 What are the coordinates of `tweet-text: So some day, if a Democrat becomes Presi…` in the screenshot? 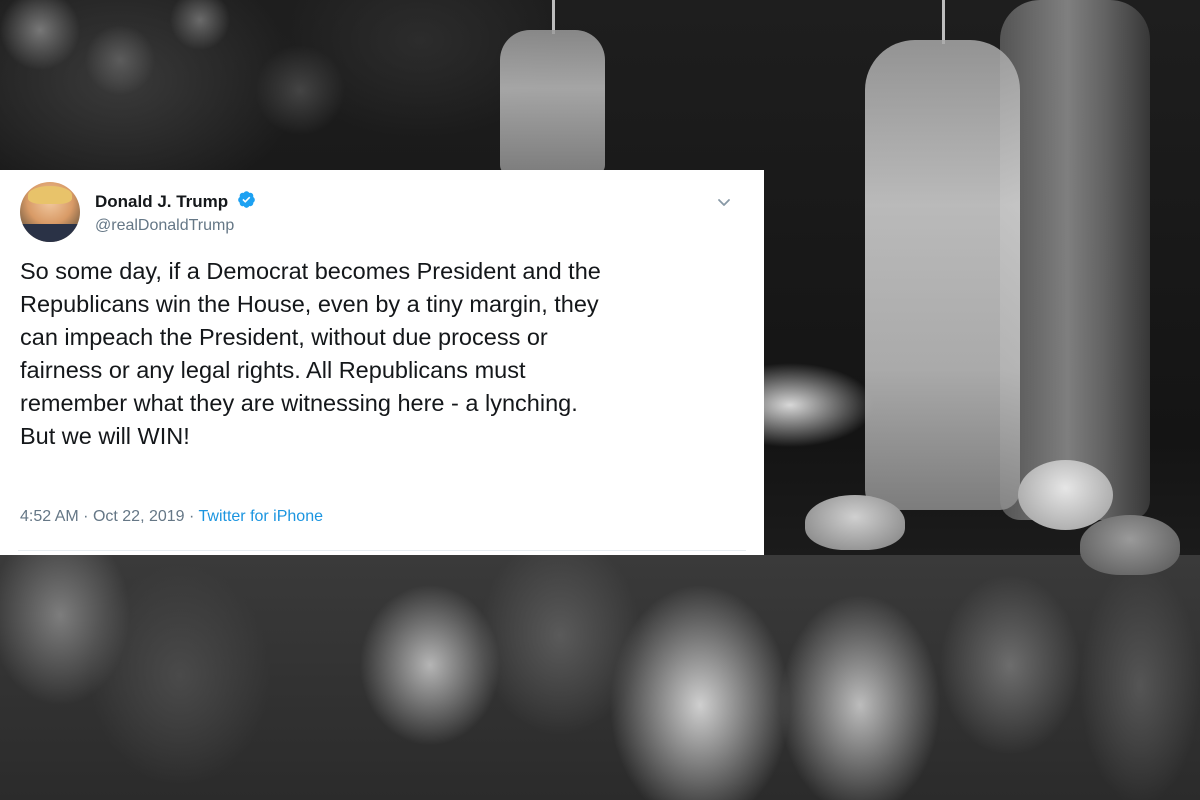 It's located at (310, 353).